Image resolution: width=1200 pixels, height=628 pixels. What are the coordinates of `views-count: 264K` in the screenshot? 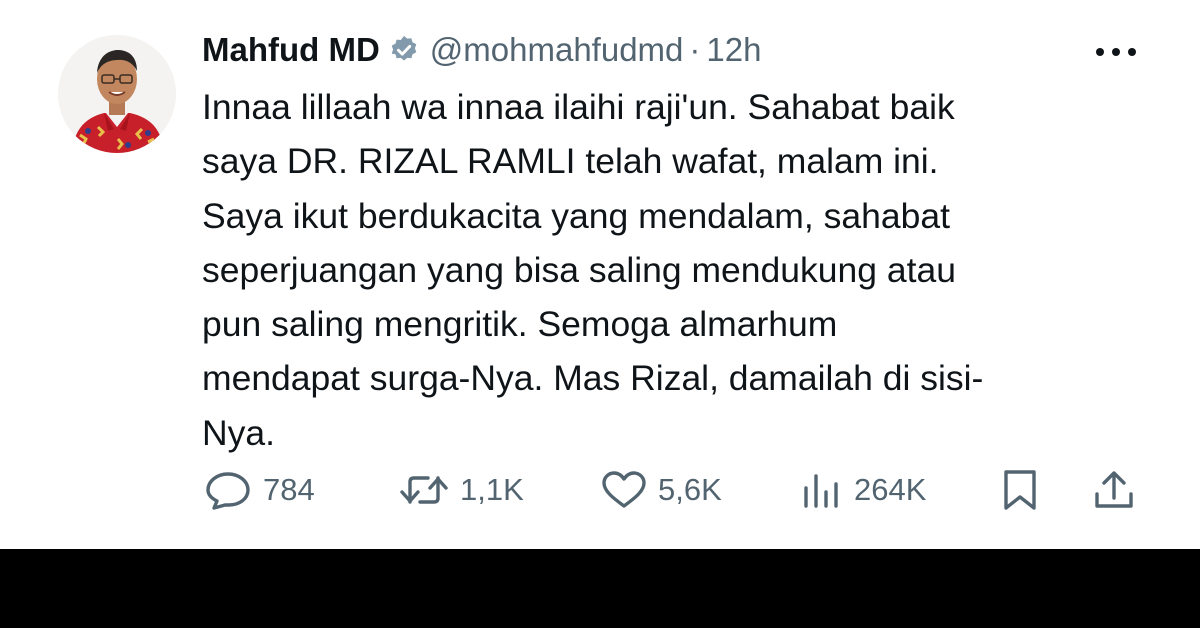 It's located at (890, 489).